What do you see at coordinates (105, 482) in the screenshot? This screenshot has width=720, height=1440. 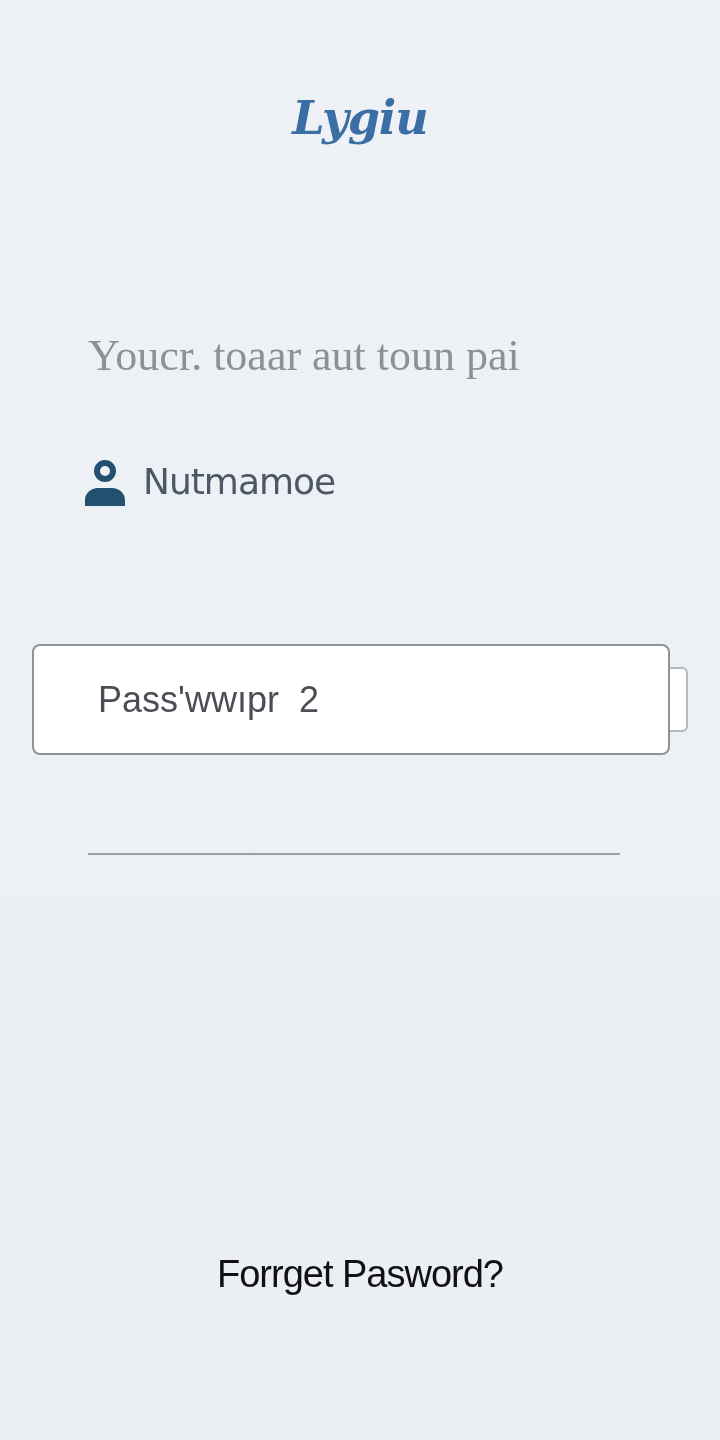 I see `user-icon` at bounding box center [105, 482].